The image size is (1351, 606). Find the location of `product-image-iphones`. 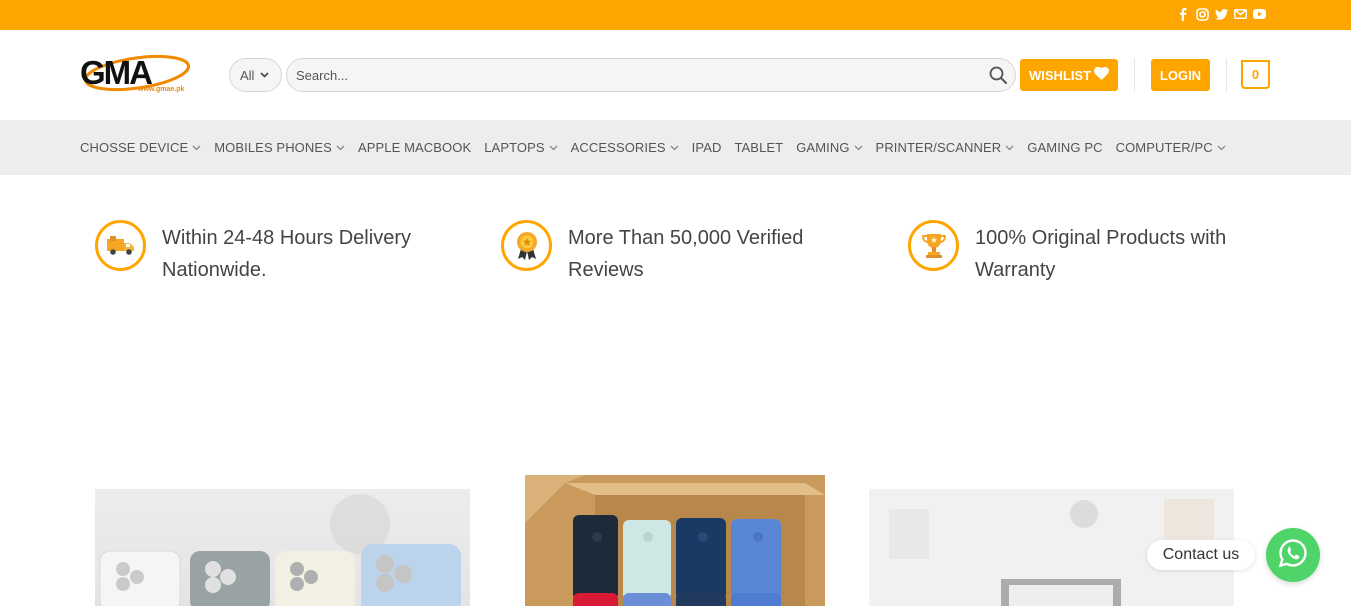

product-image-iphones is located at coordinates (282, 547).